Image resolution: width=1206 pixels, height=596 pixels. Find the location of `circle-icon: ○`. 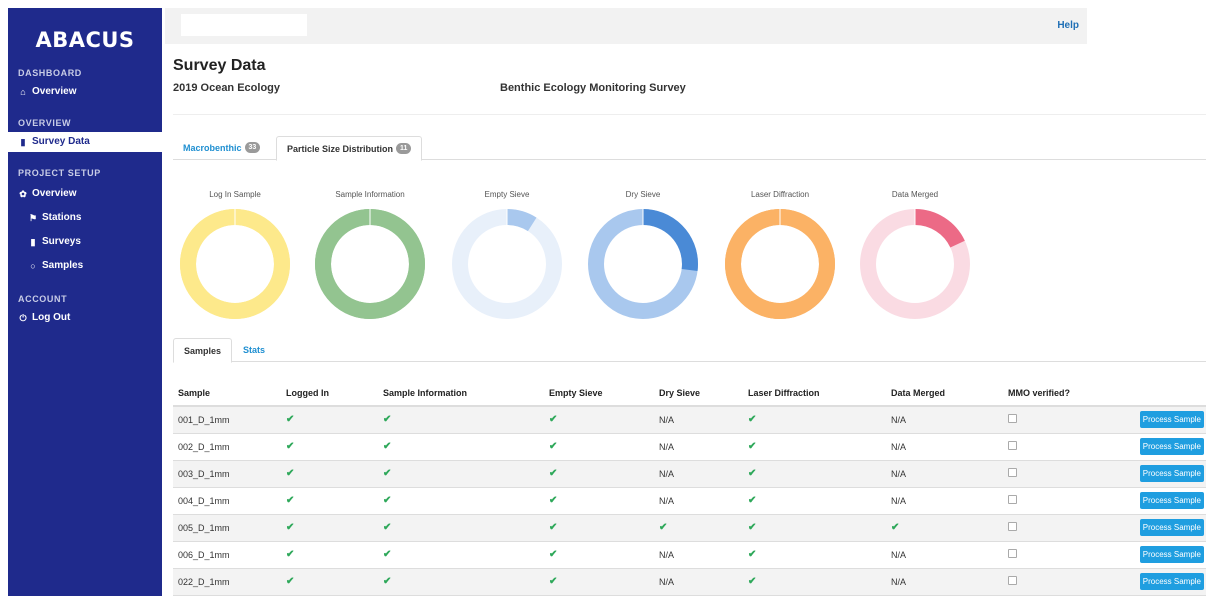

circle-icon: ○ is located at coordinates (33, 266).